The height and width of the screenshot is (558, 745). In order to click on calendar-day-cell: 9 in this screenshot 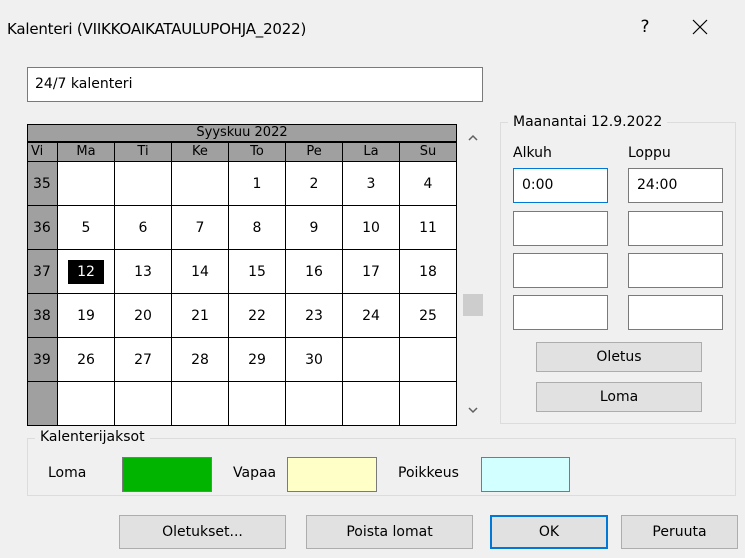, I will do `click(314, 227)`.